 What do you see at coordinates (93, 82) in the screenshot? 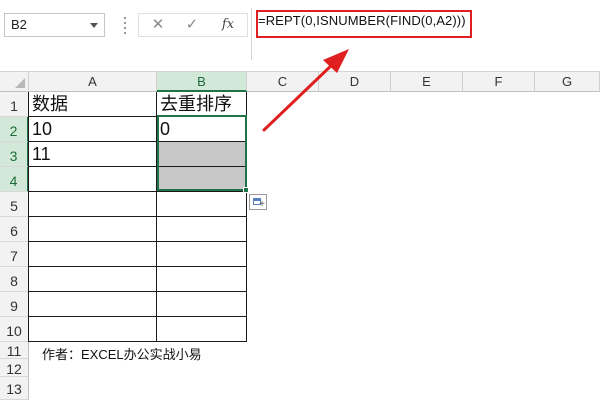
I see `column-header-a: A` at bounding box center [93, 82].